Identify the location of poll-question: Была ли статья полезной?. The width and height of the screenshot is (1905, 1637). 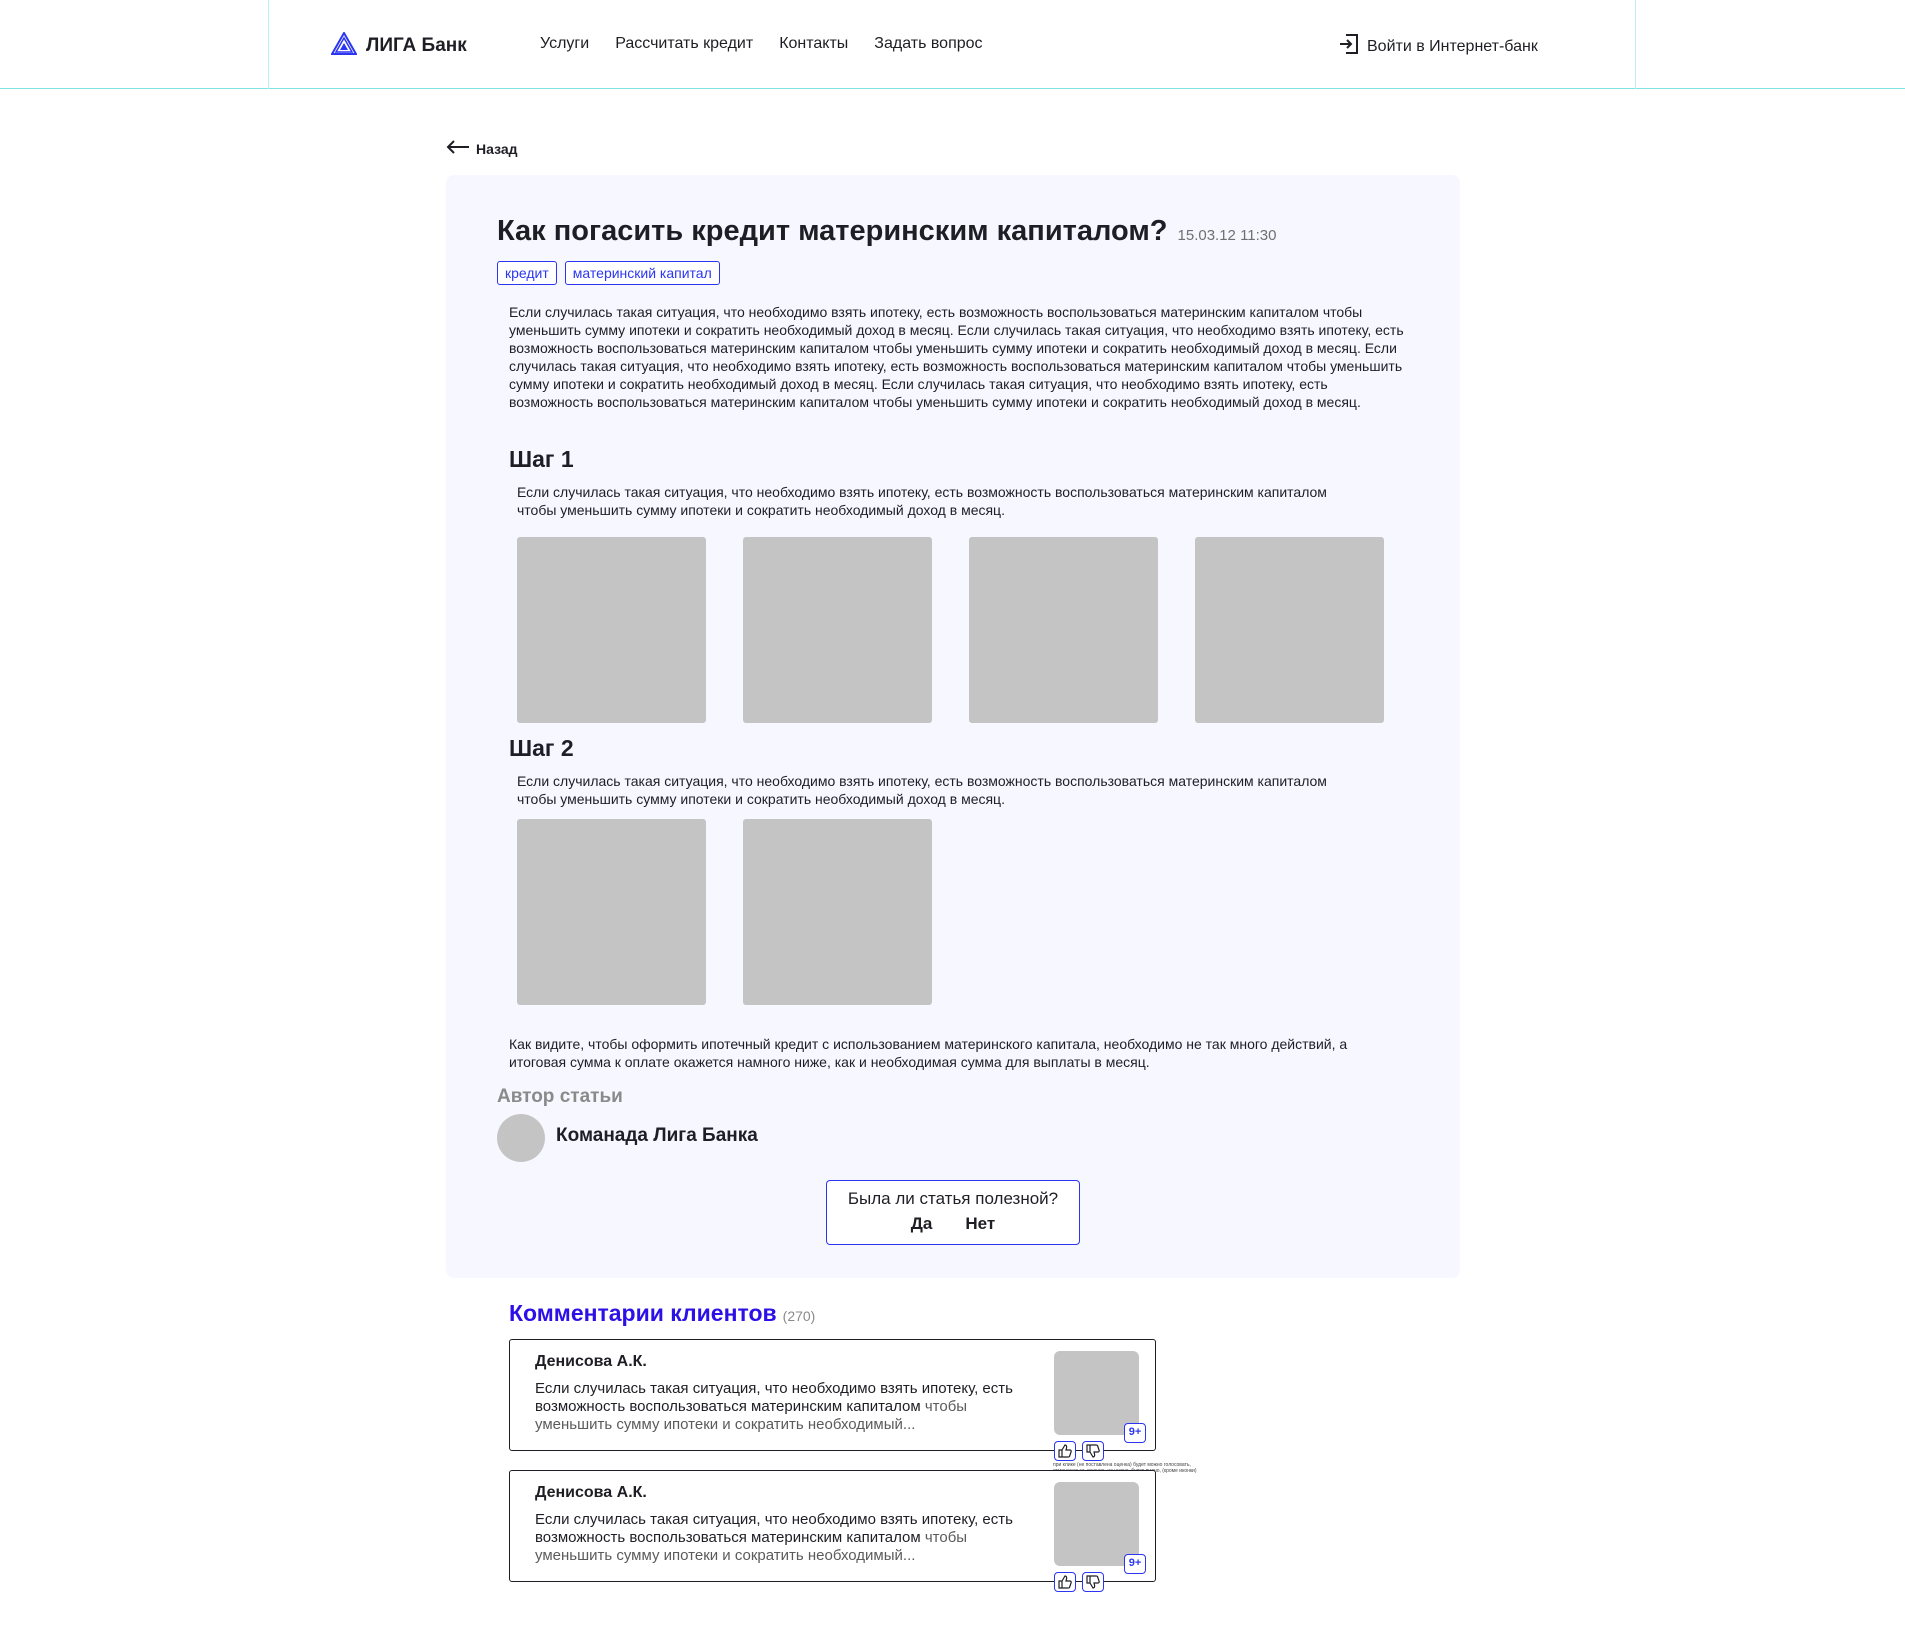
(953, 1198).